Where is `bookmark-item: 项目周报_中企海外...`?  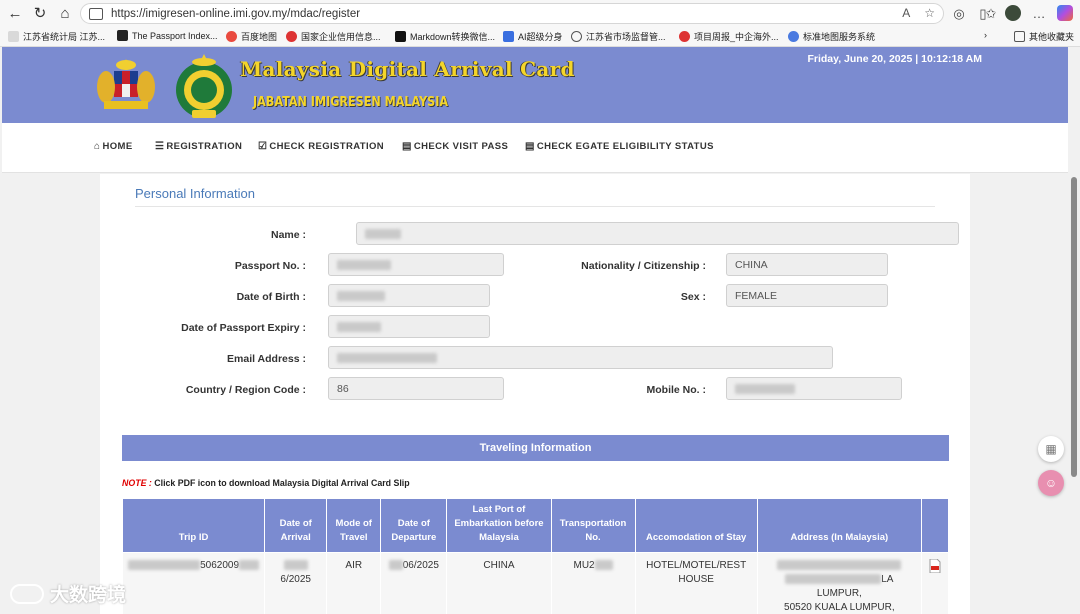 bookmark-item: 项目周报_中企海外... is located at coordinates (729, 36).